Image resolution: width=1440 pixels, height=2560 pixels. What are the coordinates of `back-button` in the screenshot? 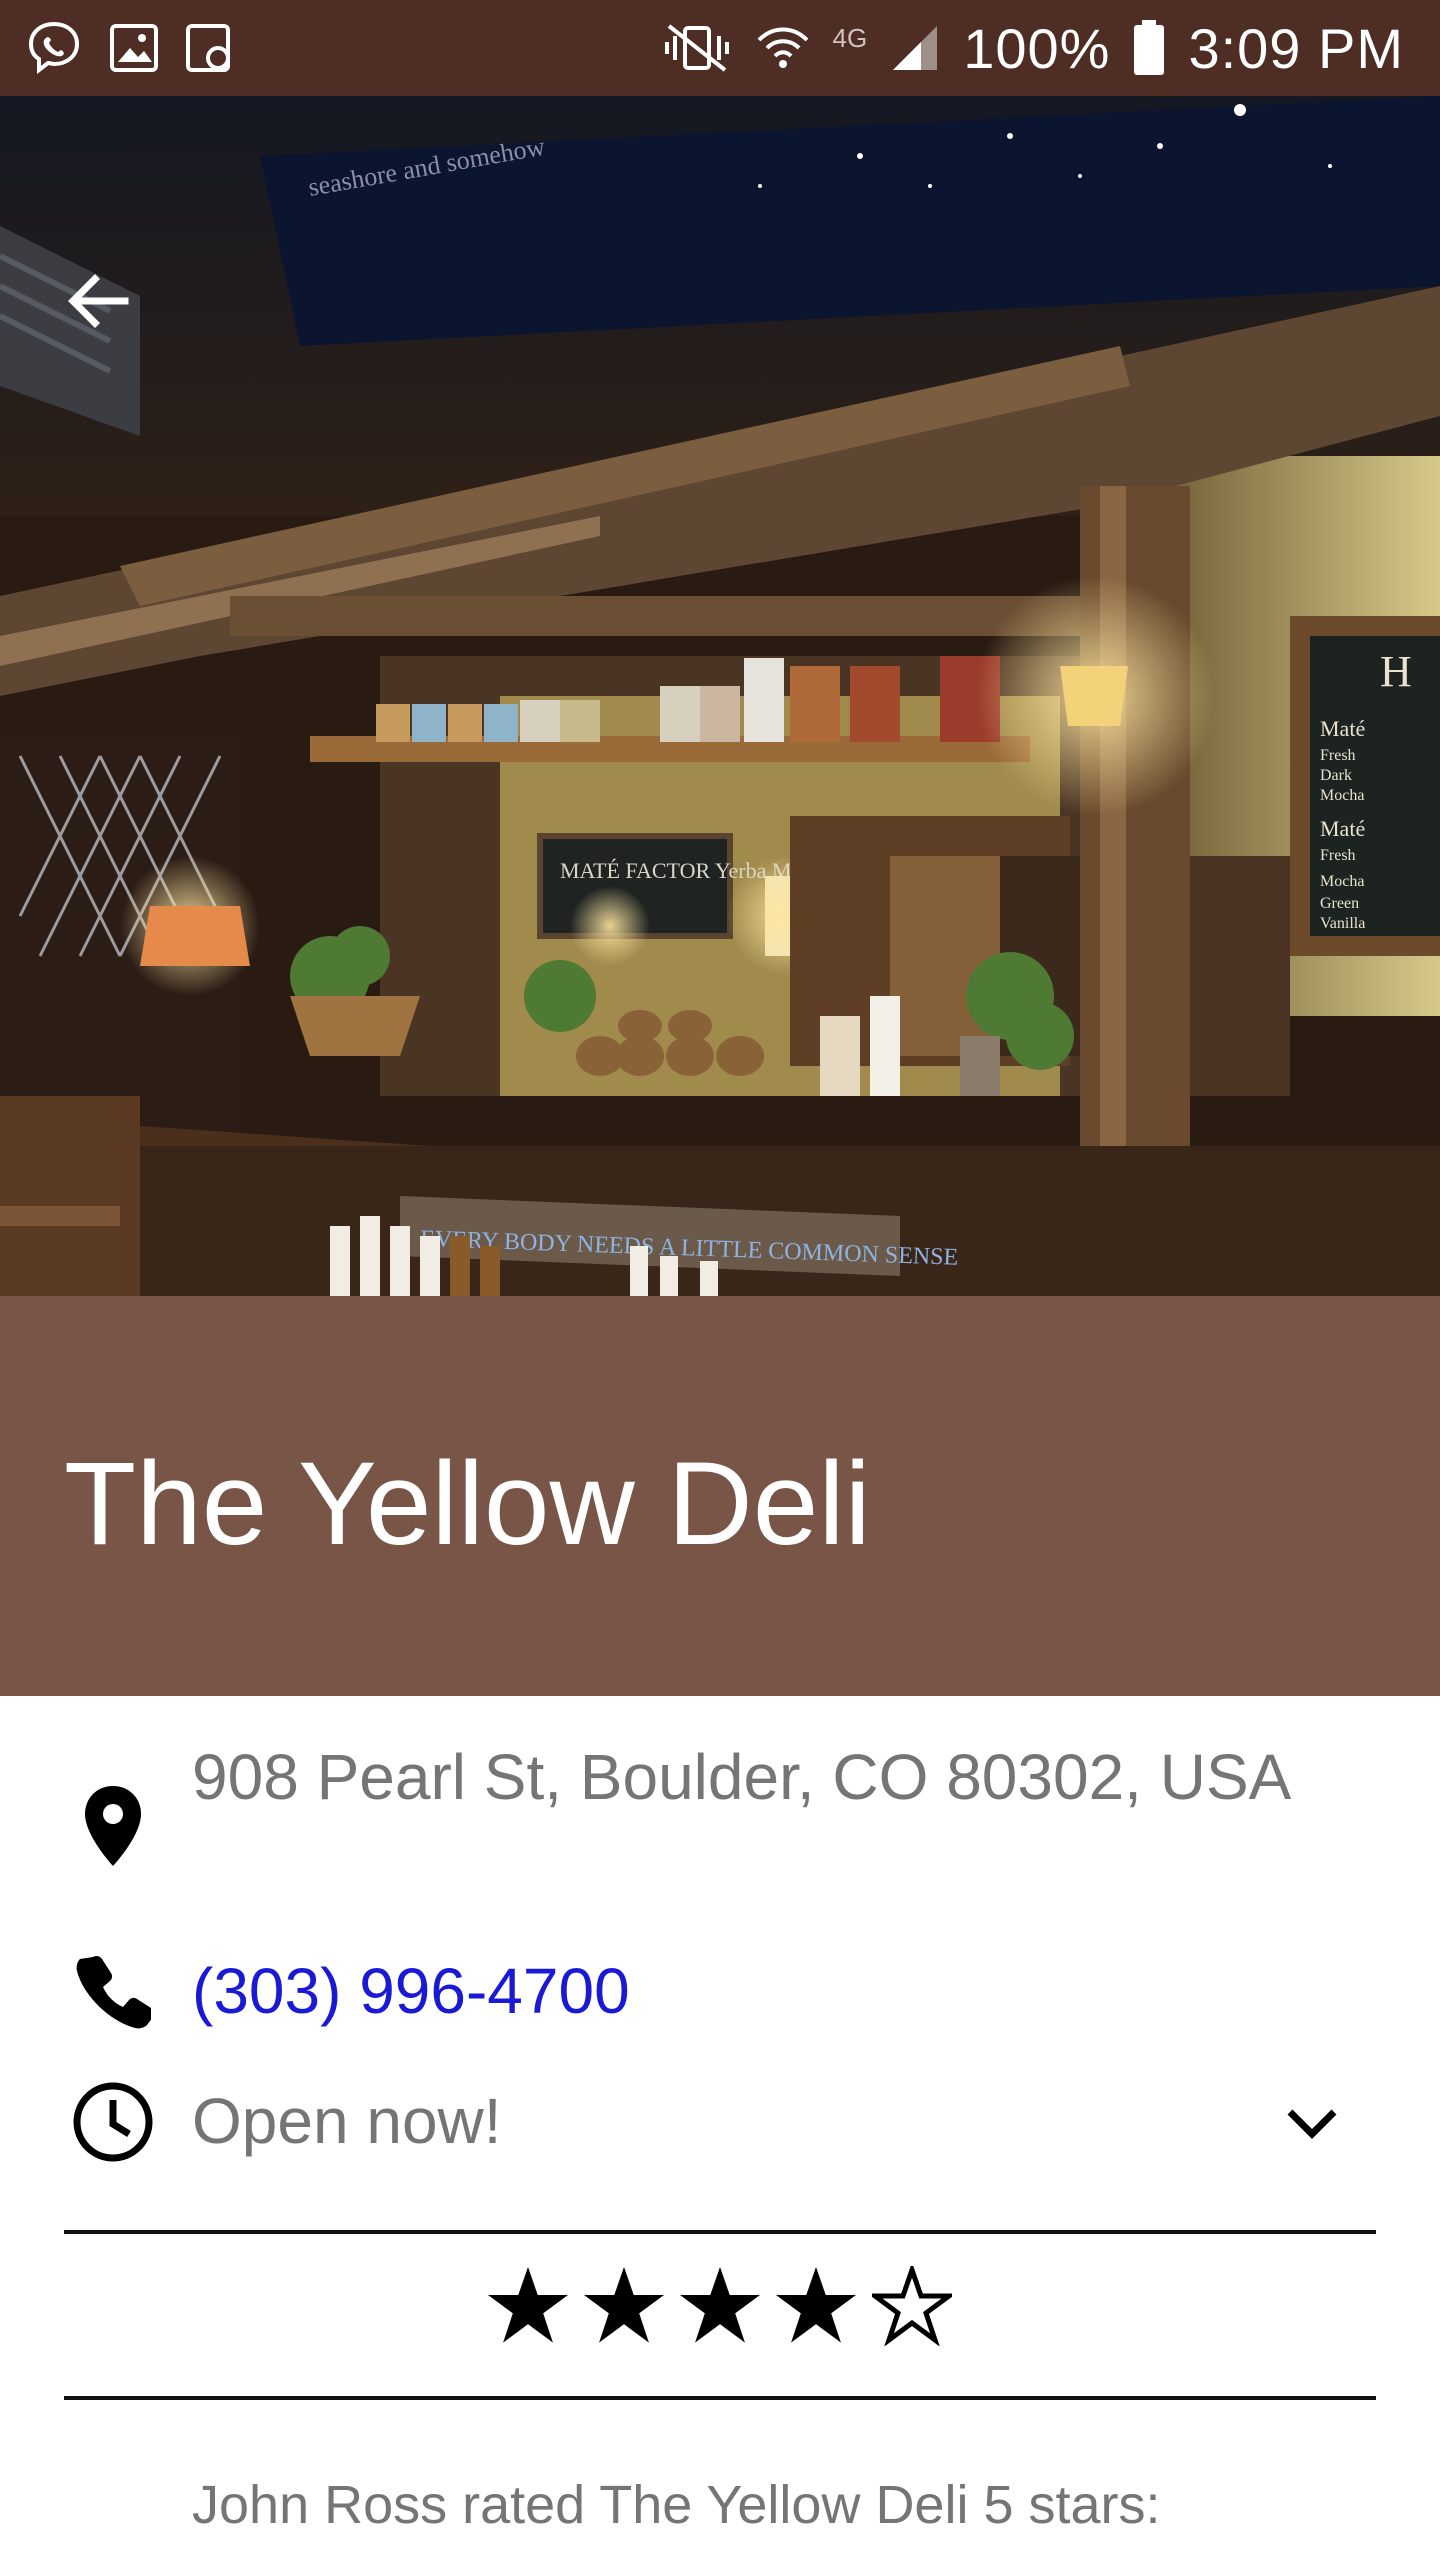 It's located at (97, 301).